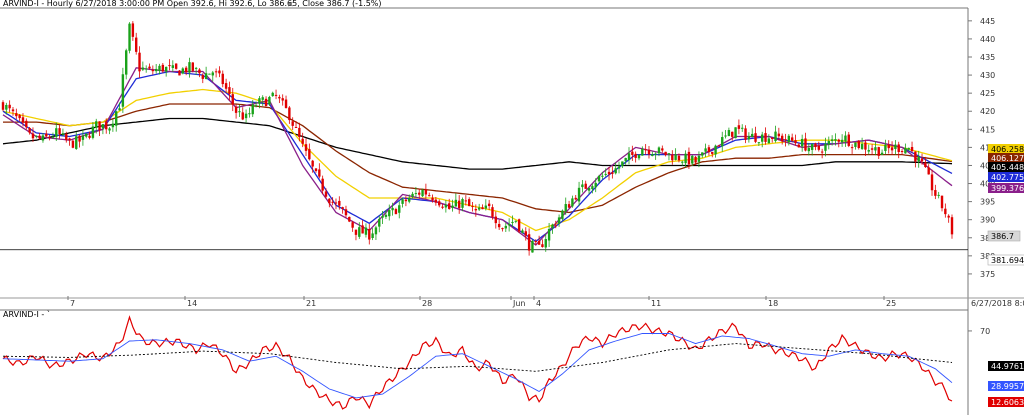 Image resolution: width=1024 pixels, height=415 pixels. What do you see at coordinates (290, 4) in the screenshot?
I see `close-icon: ✕` at bounding box center [290, 4].